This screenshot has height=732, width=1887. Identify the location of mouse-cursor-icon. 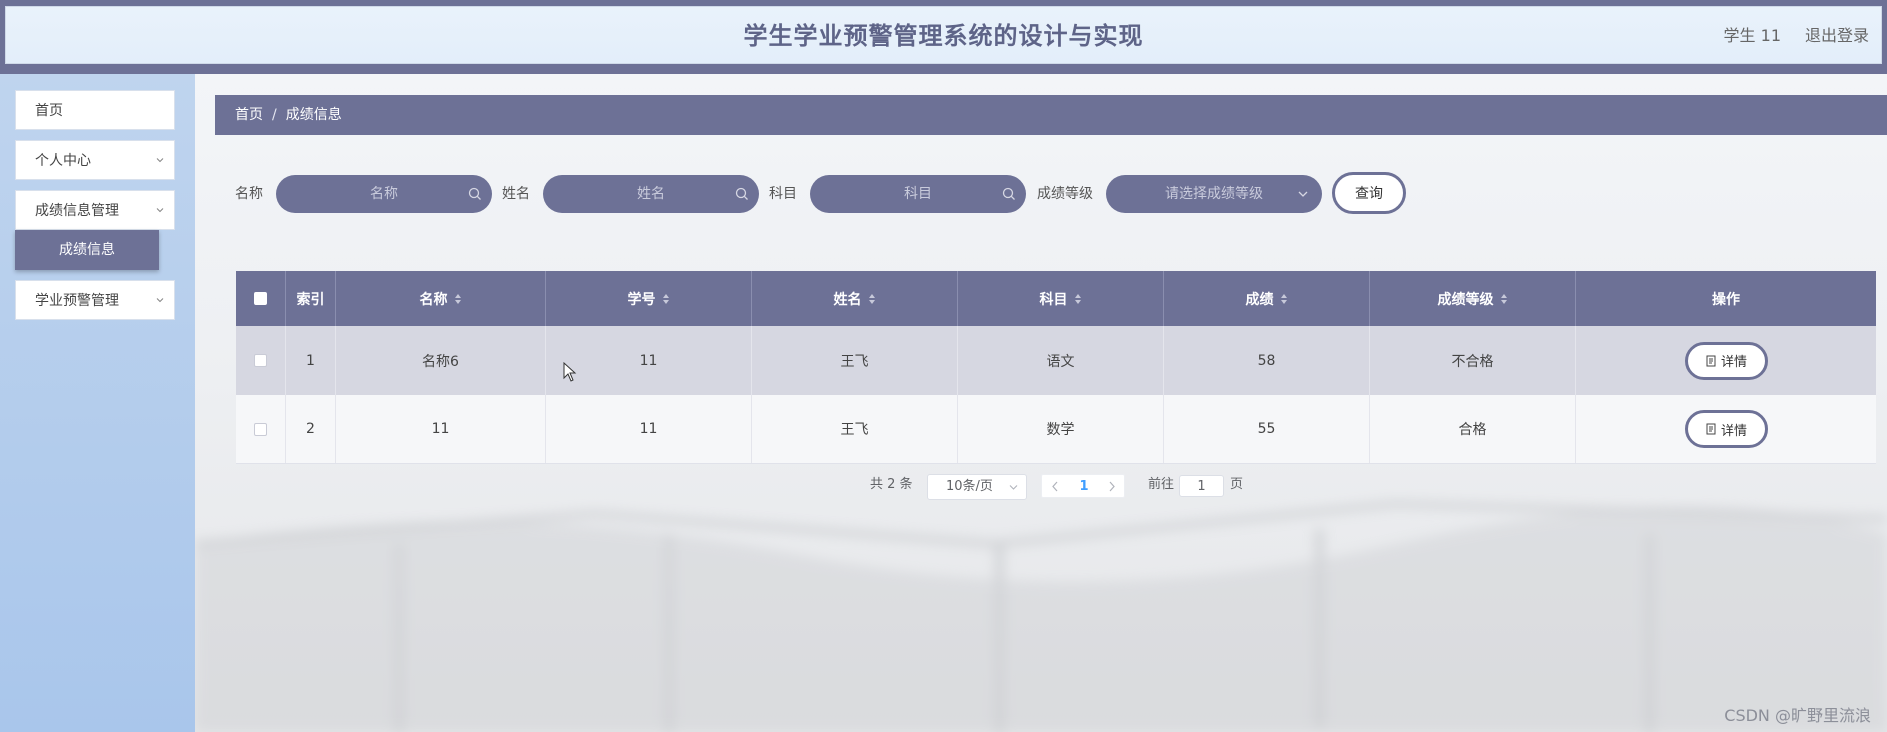
(570, 372).